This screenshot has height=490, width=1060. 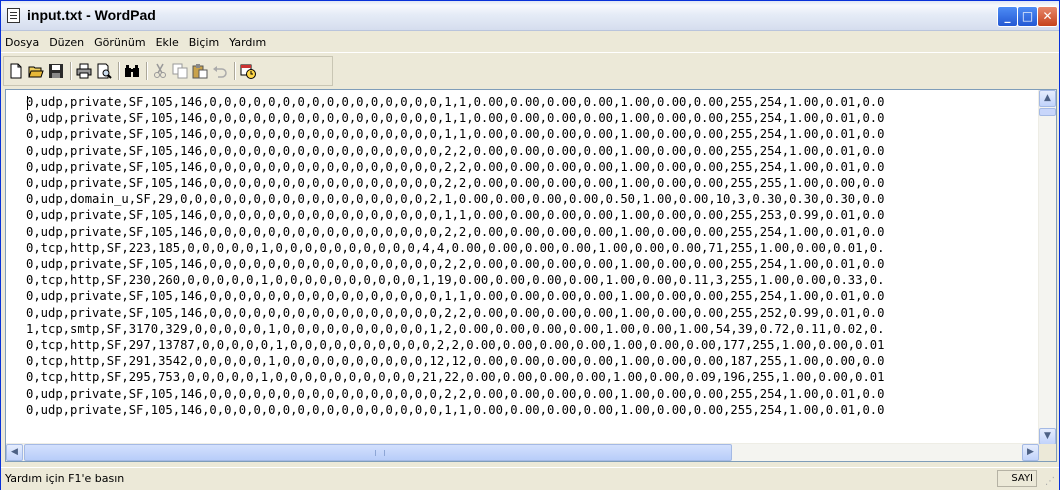 What do you see at coordinates (1017, 478) in the screenshot?
I see `num-lock-indicator: SAYI` at bounding box center [1017, 478].